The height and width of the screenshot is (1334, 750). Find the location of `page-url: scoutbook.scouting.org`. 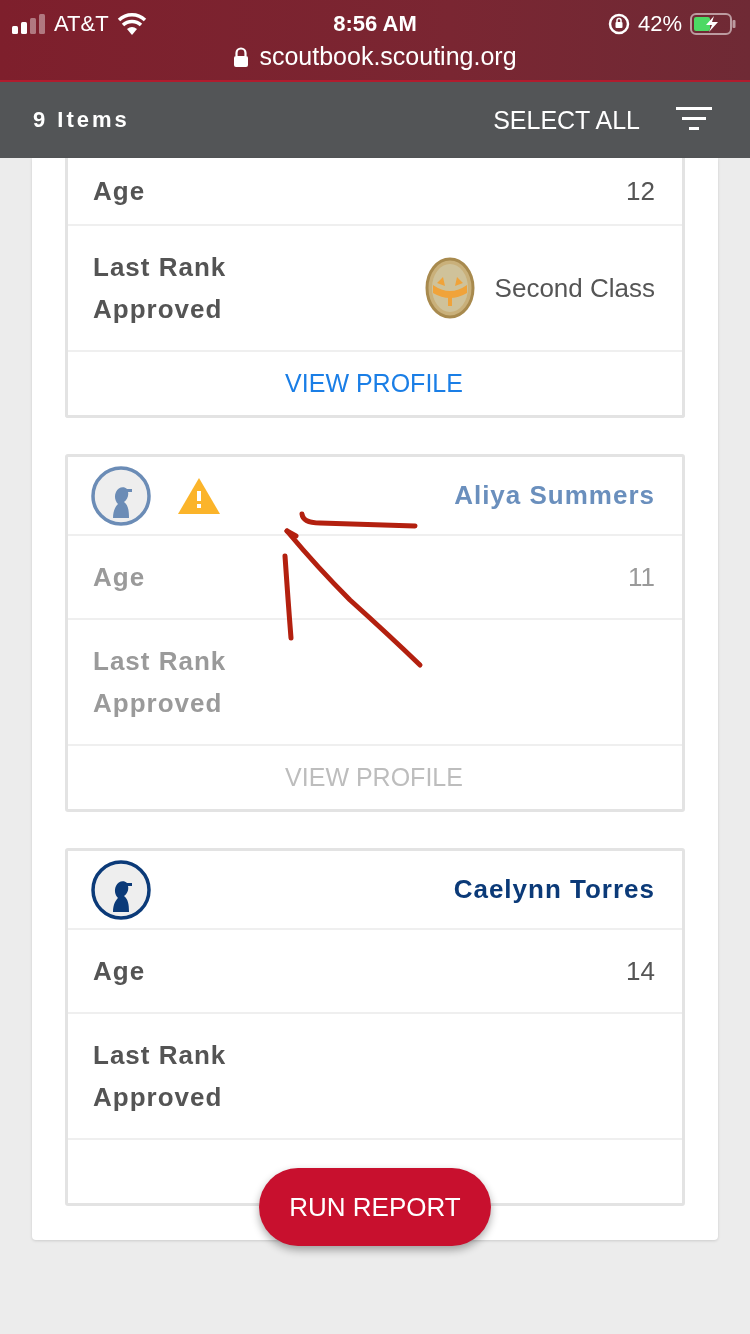

page-url: scoutbook.scouting.org is located at coordinates (388, 56).